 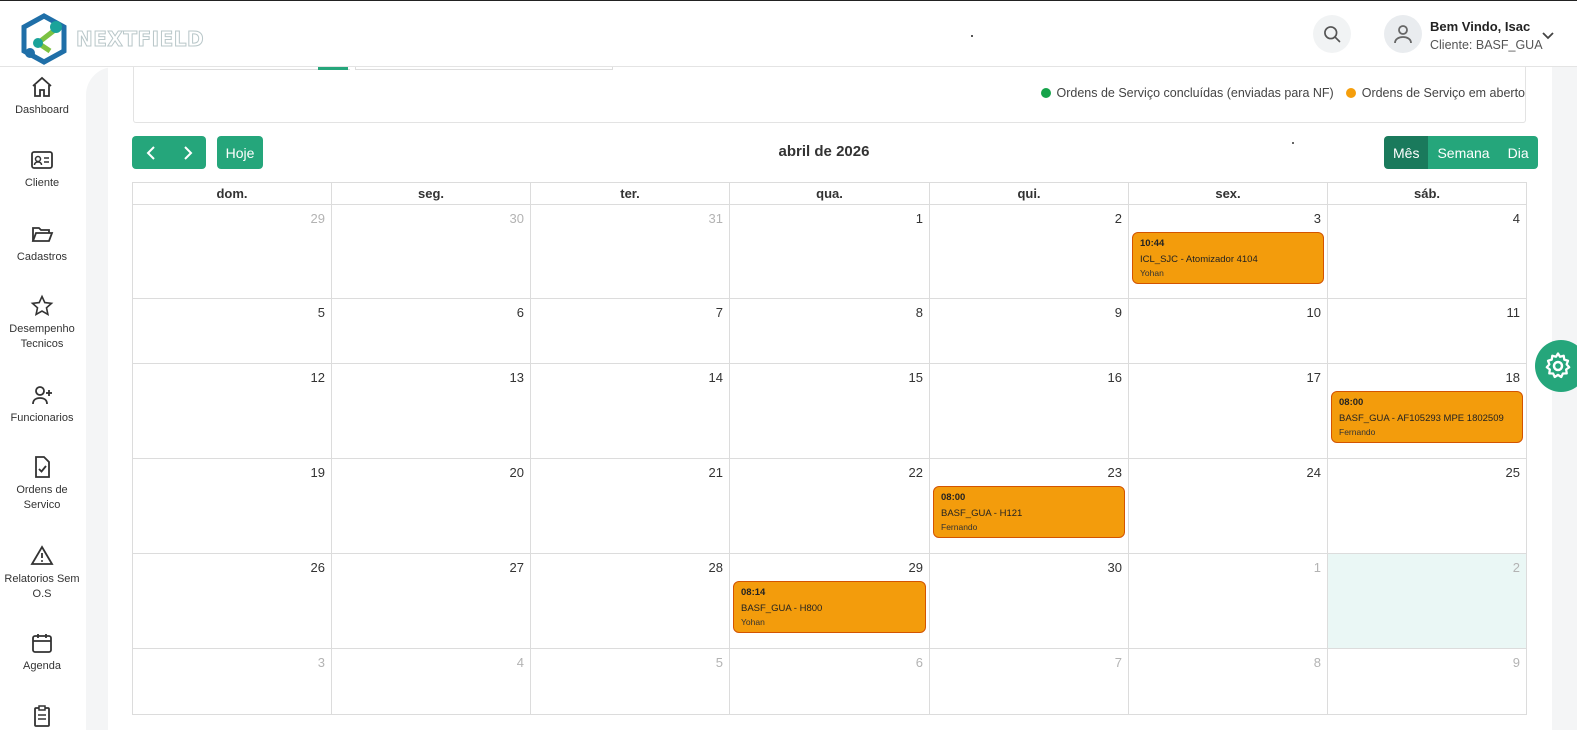 I want to click on calendar-day: 13, so click(x=431, y=411).